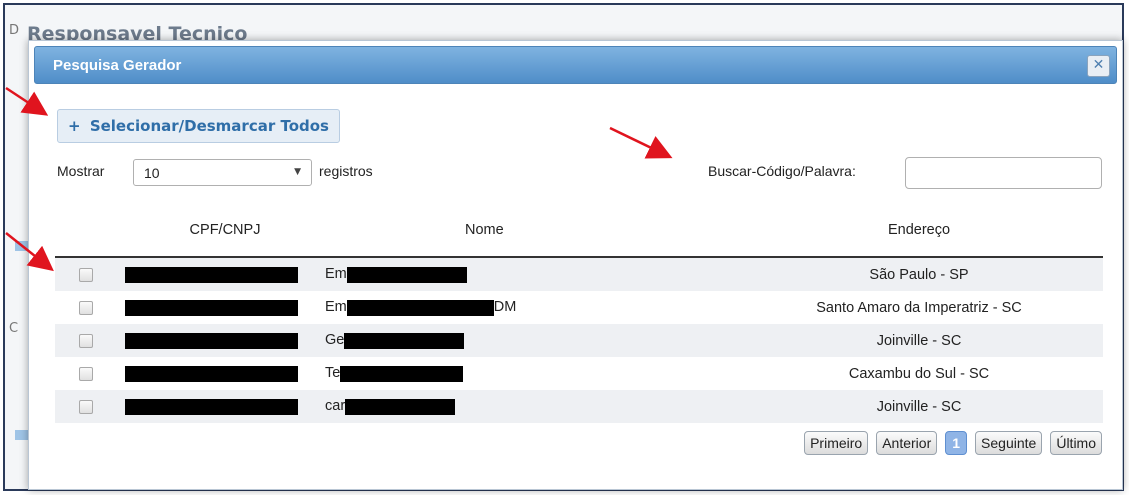  What do you see at coordinates (335, 340) in the screenshot?
I see `name-text: Ge` at bounding box center [335, 340].